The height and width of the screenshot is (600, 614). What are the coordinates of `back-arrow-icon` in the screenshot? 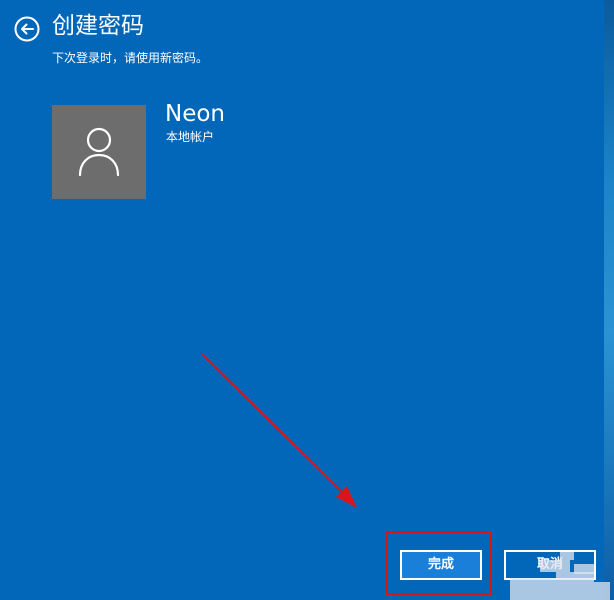 It's located at (27, 29).